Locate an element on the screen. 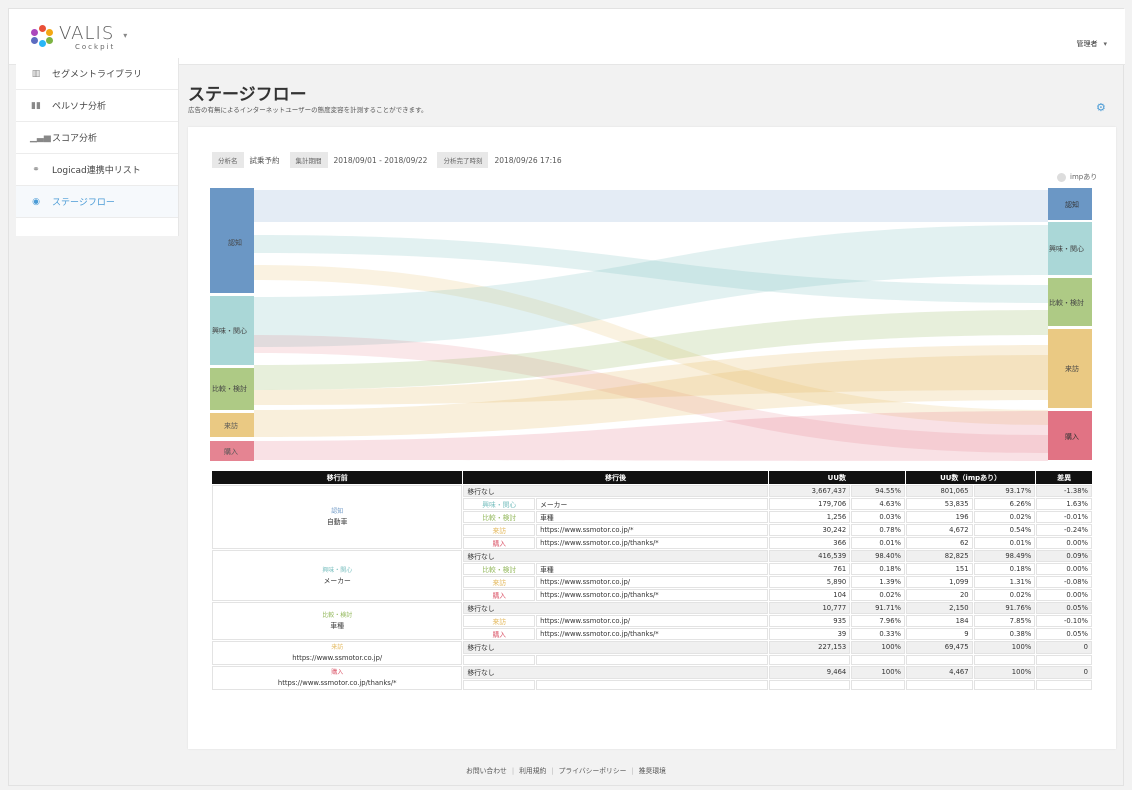  left-node-label: 購入 is located at coordinates (231, 451).